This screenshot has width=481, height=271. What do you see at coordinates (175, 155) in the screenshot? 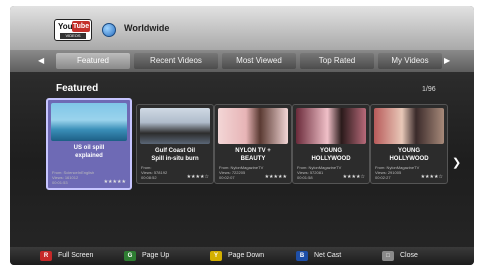
I see `video-title: Gulf Coast Oil Spill in-situ burn` at bounding box center [175, 155].